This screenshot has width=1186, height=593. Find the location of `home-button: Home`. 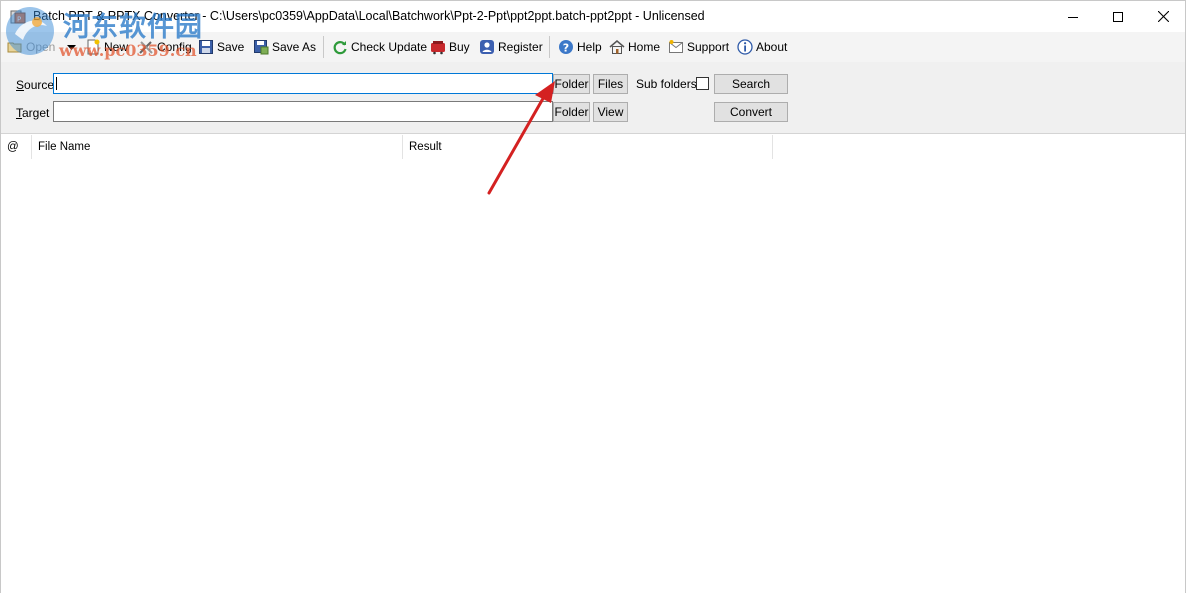

home-button: Home is located at coordinates (634, 47).